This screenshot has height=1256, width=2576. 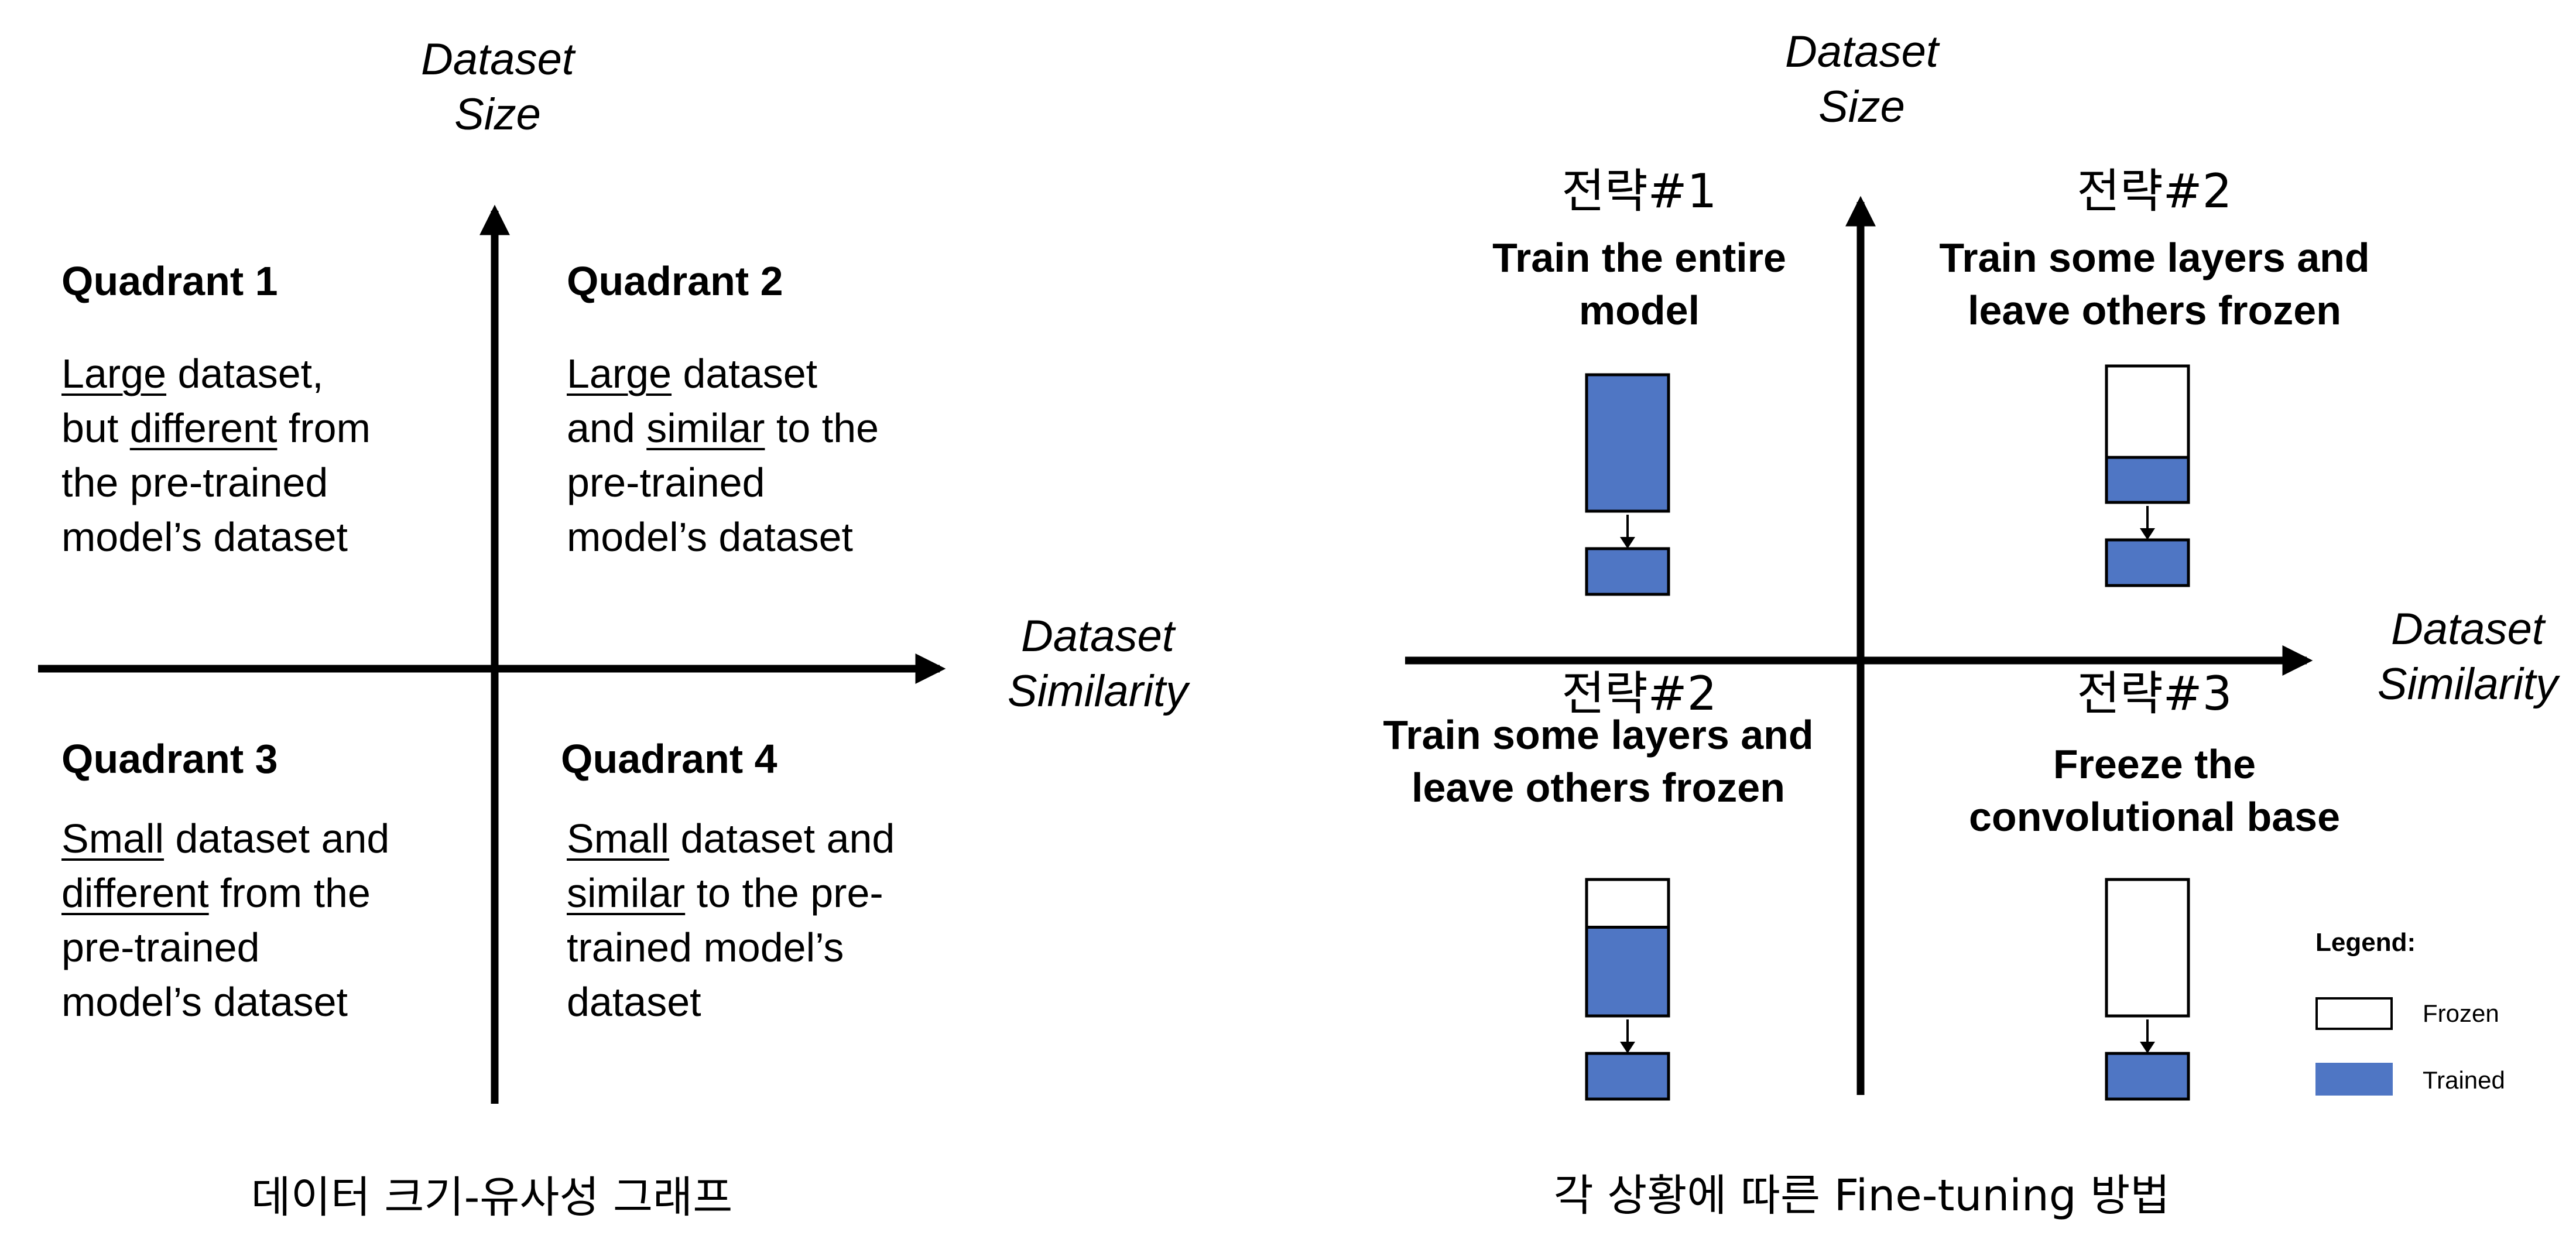 I want to click on legend-frozen-label: Frozen, so click(x=2461, y=1013).